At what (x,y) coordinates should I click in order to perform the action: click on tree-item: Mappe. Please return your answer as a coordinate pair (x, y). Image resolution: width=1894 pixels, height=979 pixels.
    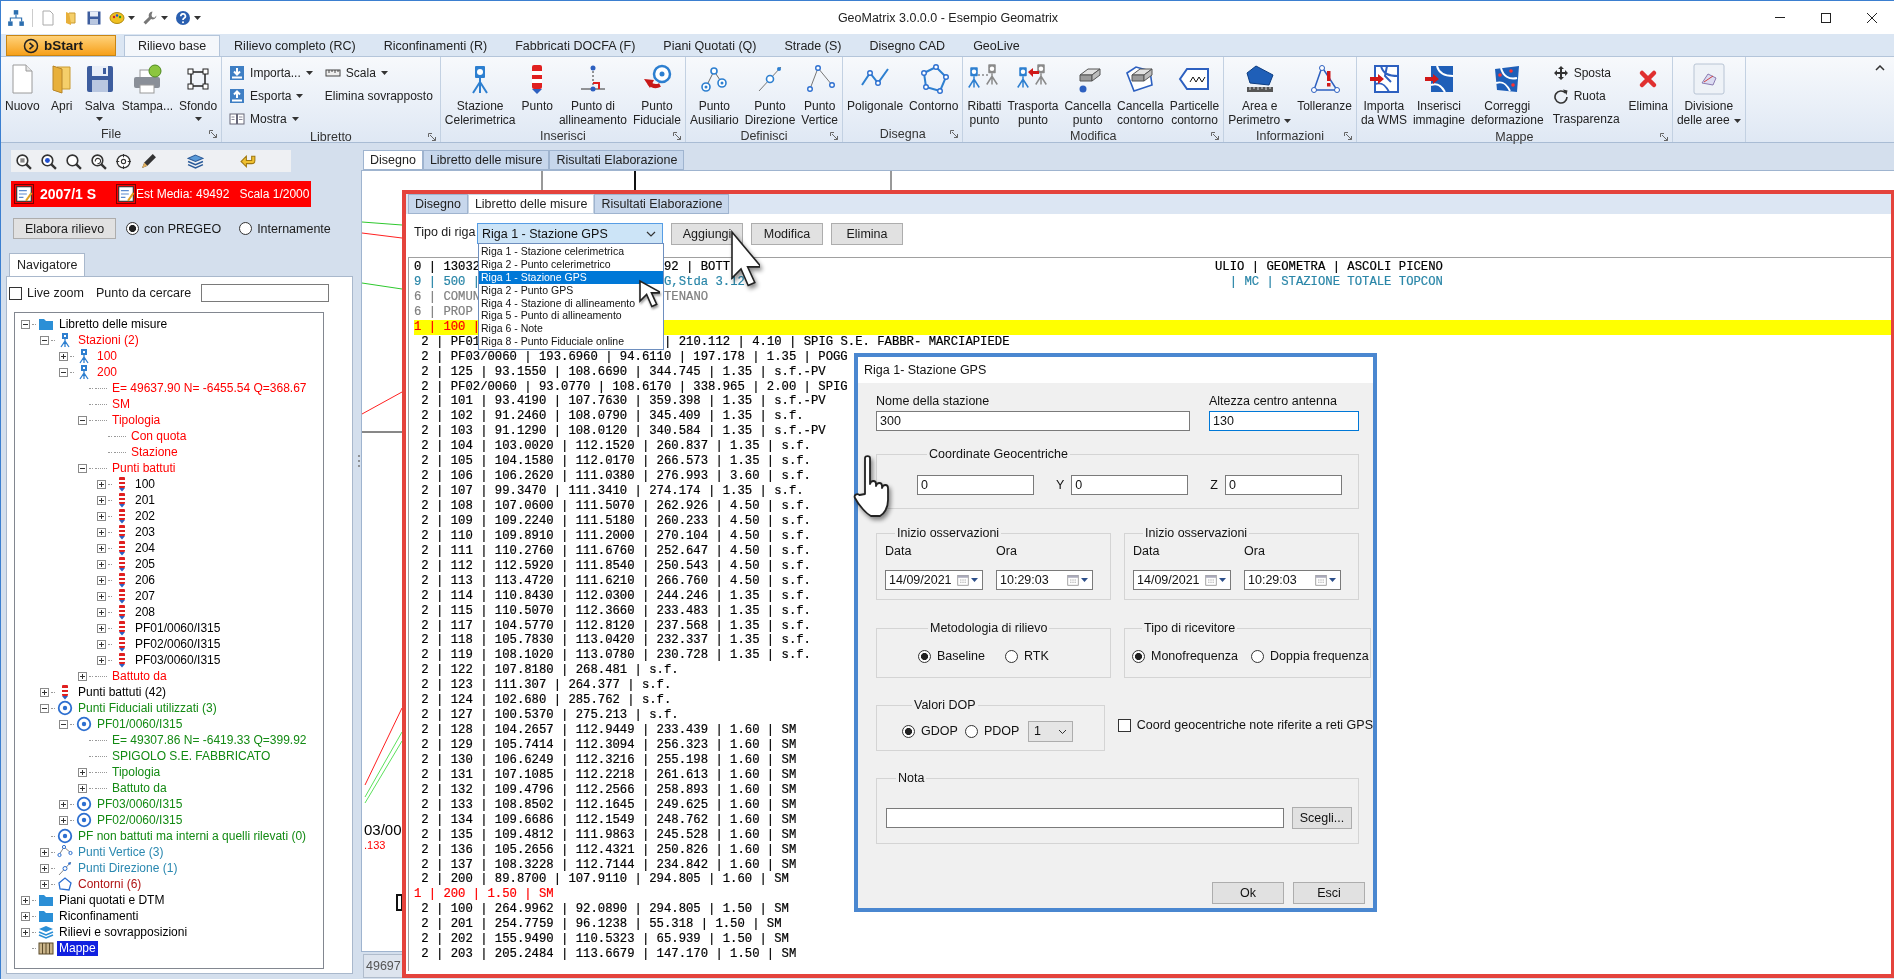
    Looking at the image, I should click on (77, 948).